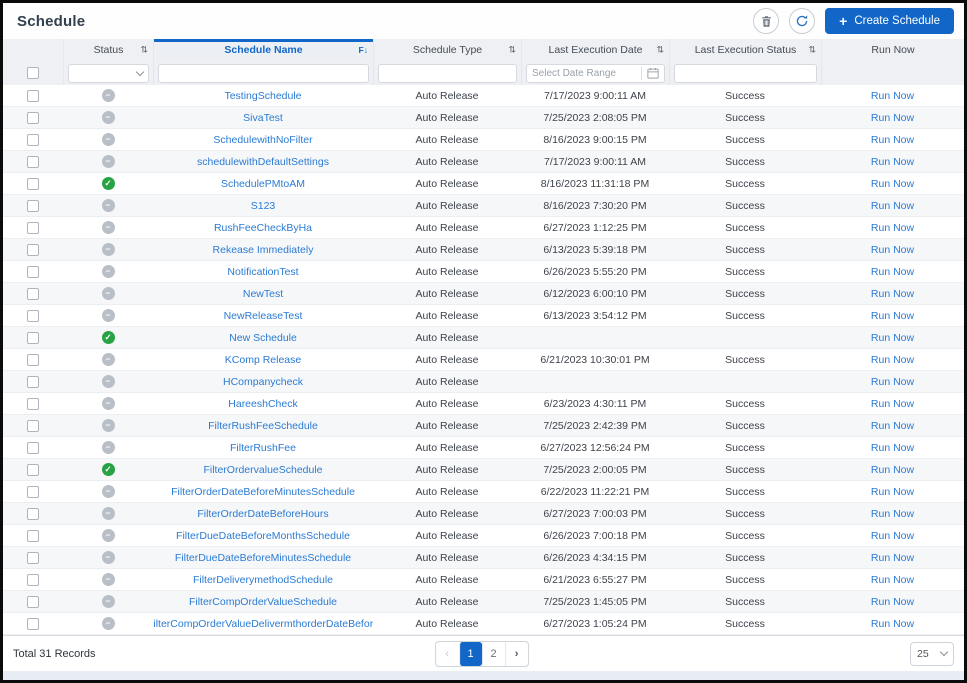  I want to click on page-2-button: 2, so click(493, 653).